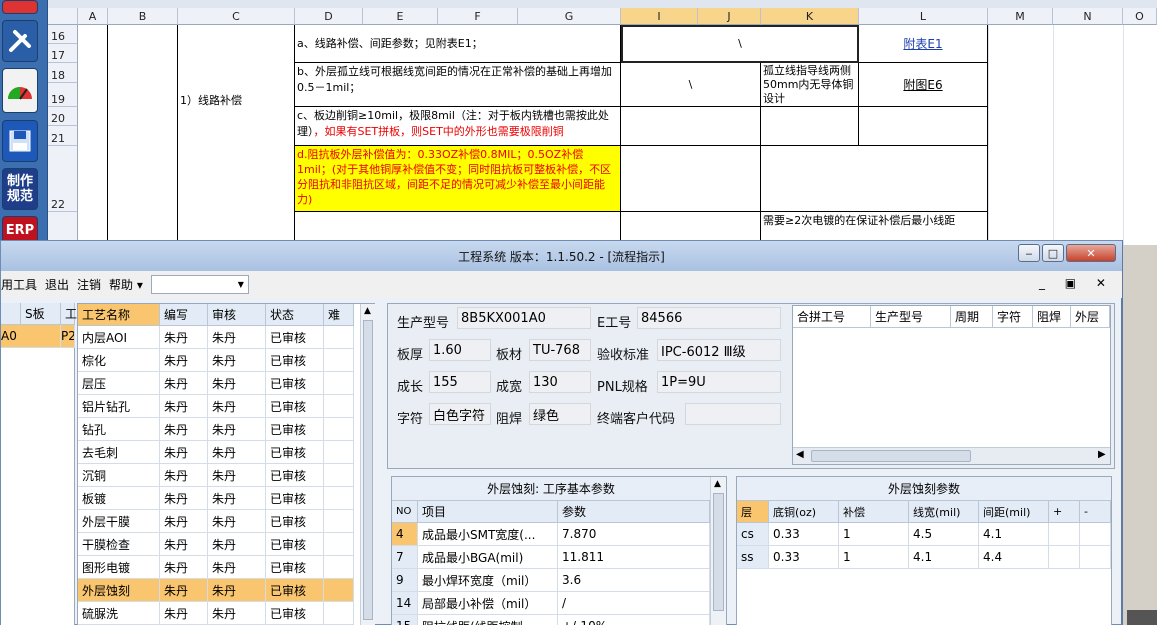  Describe the element at coordinates (63, 179) in the screenshot. I see `row-header: 22` at that location.